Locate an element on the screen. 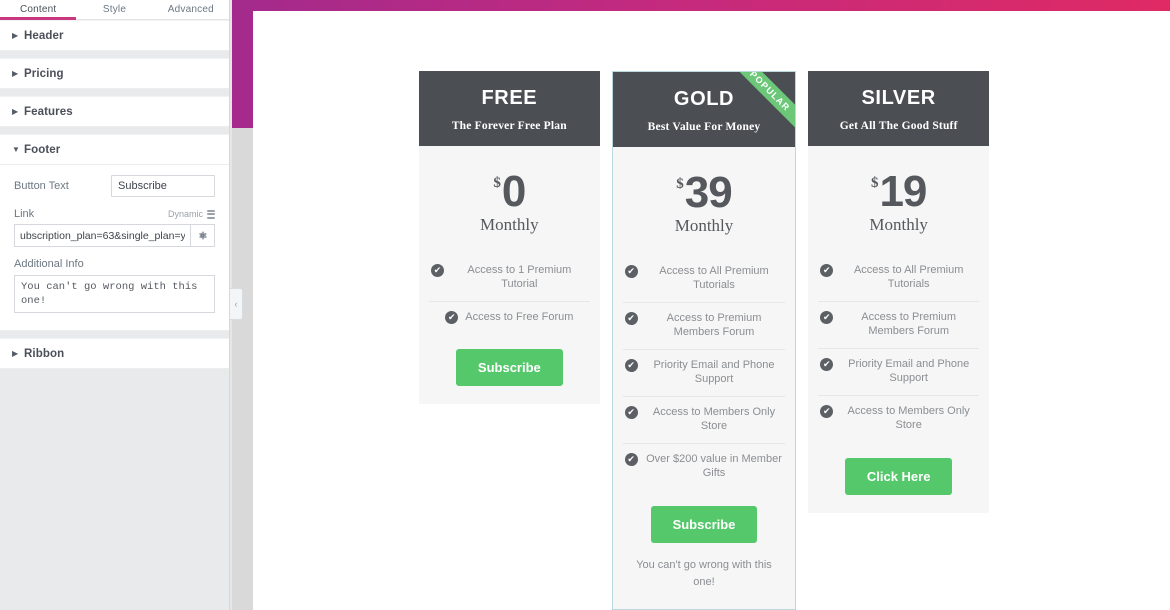 The image size is (1170, 610). button-text-field-row: Button Text is located at coordinates (114, 186).